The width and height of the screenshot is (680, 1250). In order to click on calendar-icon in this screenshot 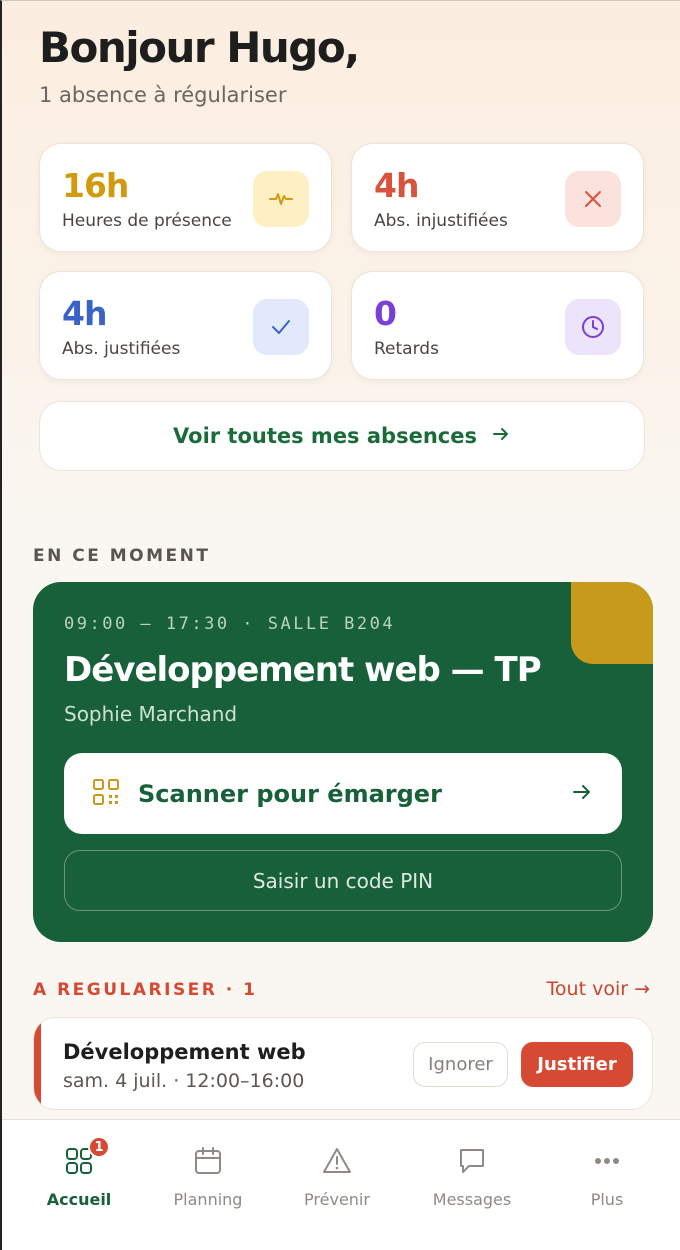, I will do `click(208, 1161)`.